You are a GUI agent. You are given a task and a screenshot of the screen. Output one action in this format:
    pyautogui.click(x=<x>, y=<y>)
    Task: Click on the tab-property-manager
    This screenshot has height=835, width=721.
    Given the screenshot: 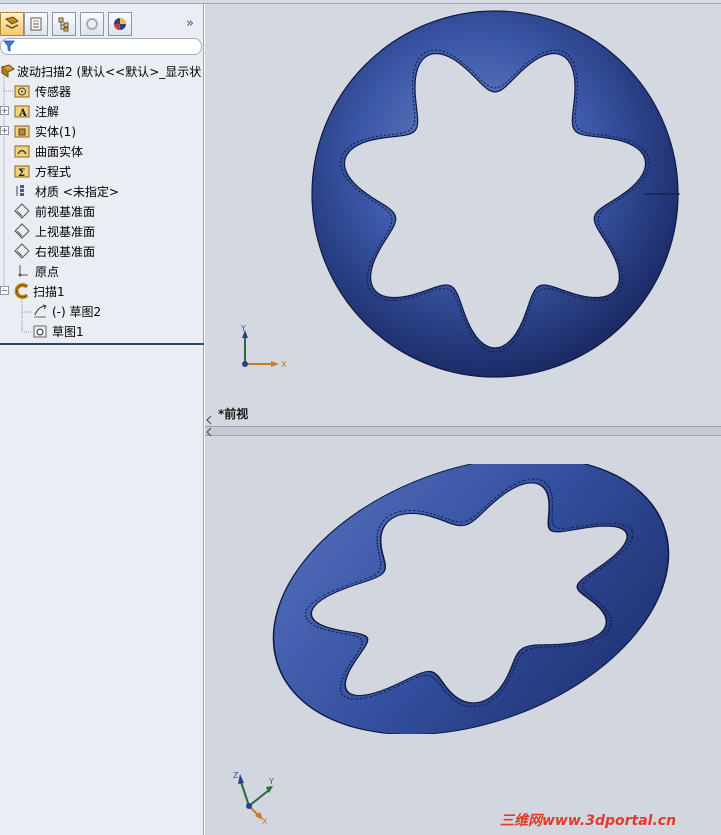 What is the action you would take?
    pyautogui.click(x=36, y=24)
    